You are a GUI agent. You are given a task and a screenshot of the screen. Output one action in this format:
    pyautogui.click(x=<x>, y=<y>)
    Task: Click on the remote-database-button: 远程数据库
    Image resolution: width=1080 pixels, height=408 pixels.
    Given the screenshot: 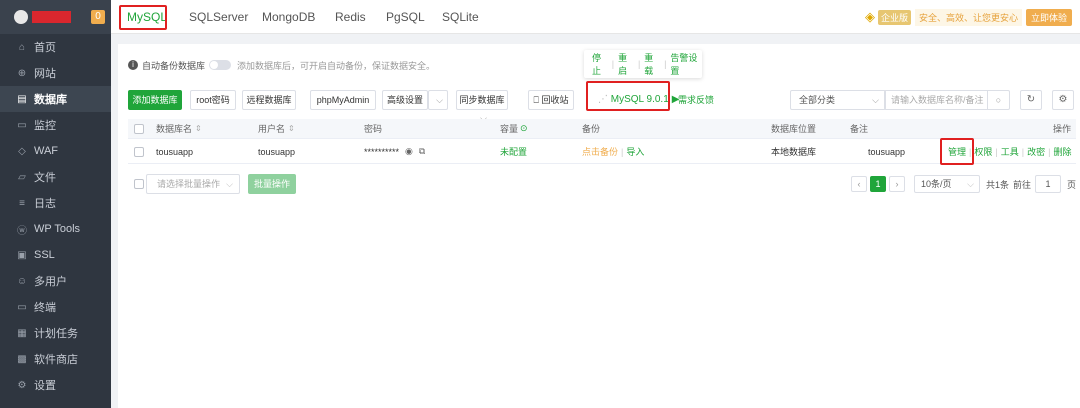 What is the action you would take?
    pyautogui.click(x=269, y=100)
    